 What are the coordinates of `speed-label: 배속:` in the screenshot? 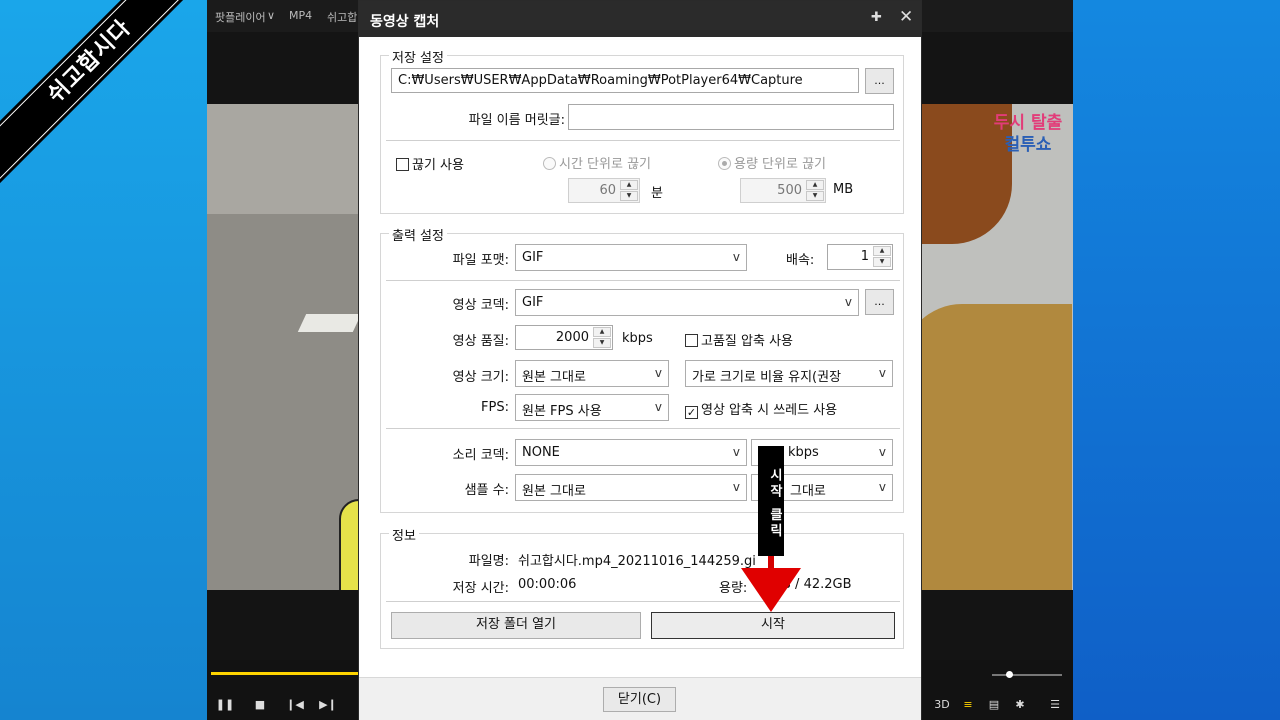 It's located at (800, 260).